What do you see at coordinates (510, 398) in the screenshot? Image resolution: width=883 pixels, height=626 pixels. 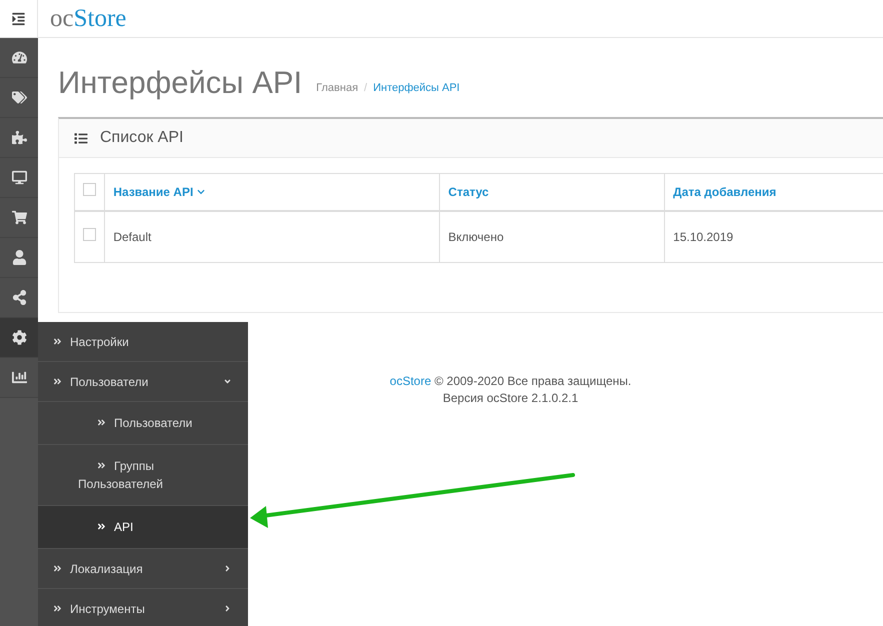 I see `version-text: Версия ocStore 2.1.0.2.1` at bounding box center [510, 398].